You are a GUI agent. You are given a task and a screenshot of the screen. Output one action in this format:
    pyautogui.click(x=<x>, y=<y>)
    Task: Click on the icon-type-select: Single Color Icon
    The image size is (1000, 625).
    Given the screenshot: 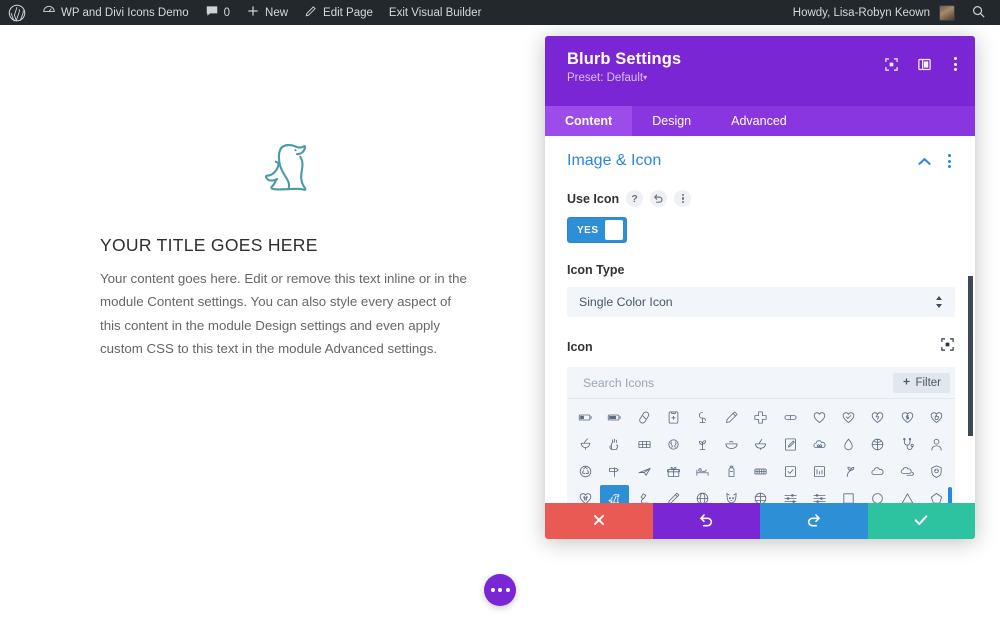 What is the action you would take?
    pyautogui.click(x=761, y=302)
    